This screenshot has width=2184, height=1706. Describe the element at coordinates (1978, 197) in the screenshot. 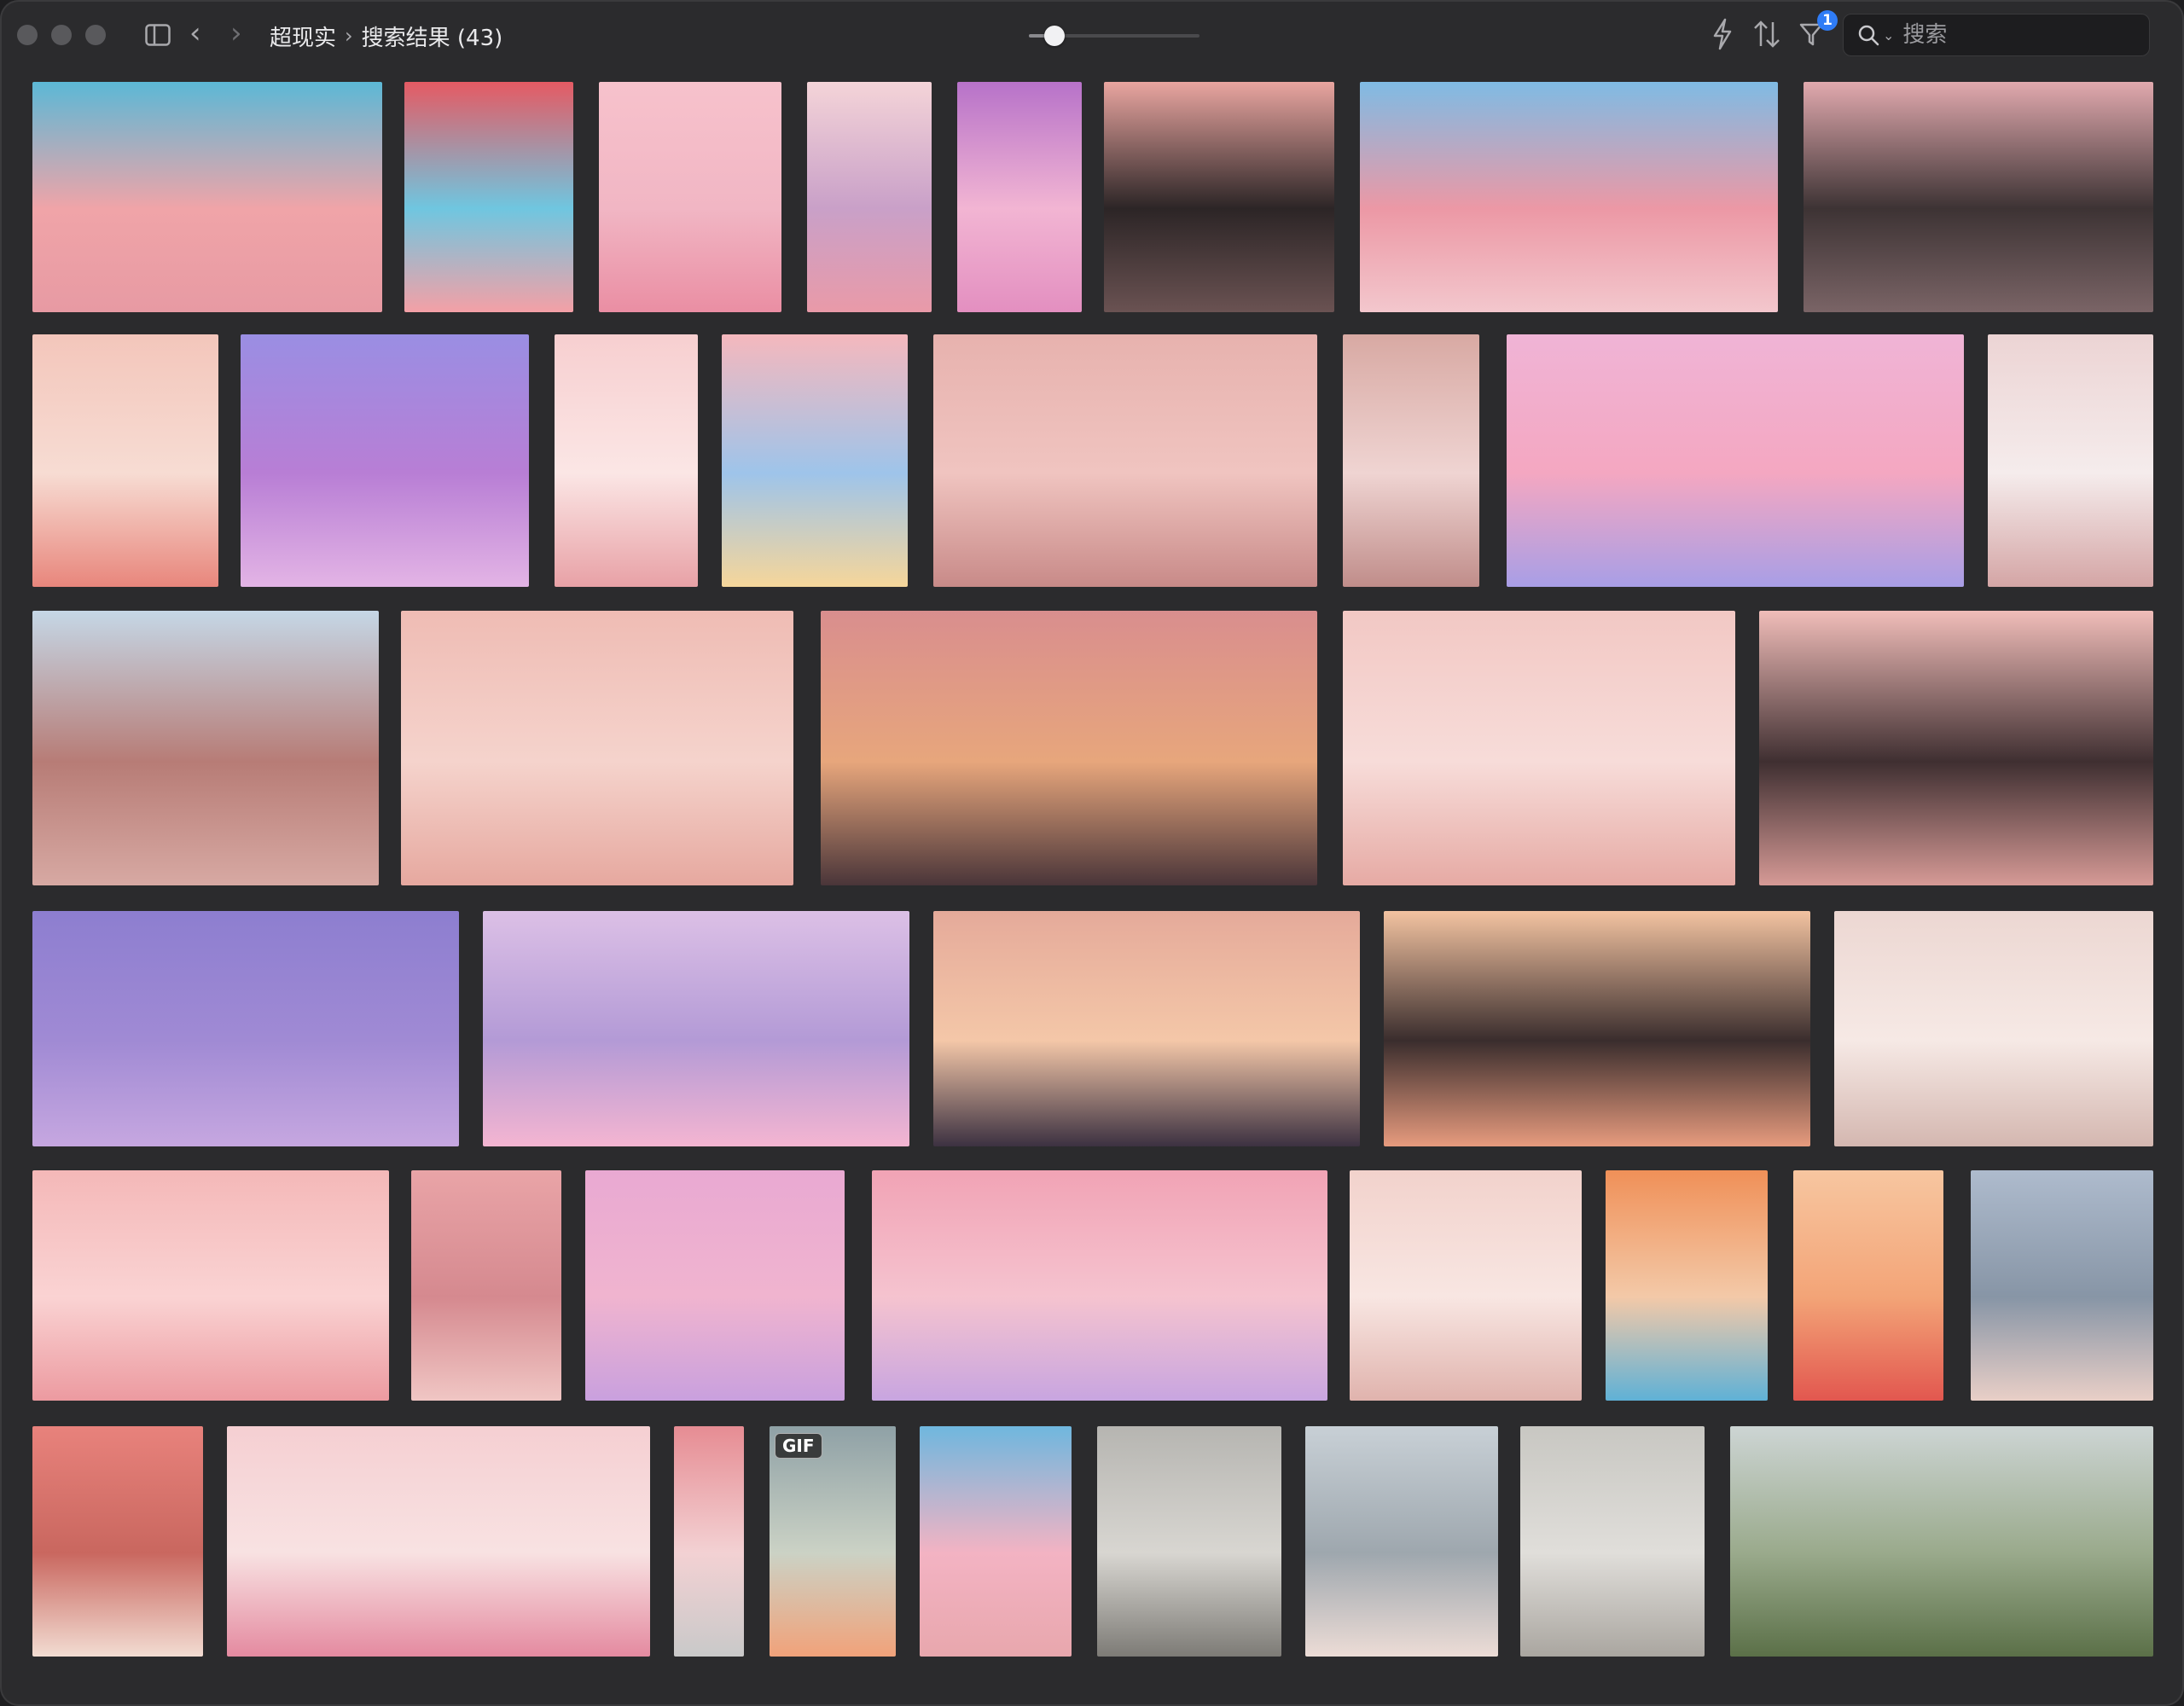

I see `gallery-image-rocky-pink-canyon` at that location.